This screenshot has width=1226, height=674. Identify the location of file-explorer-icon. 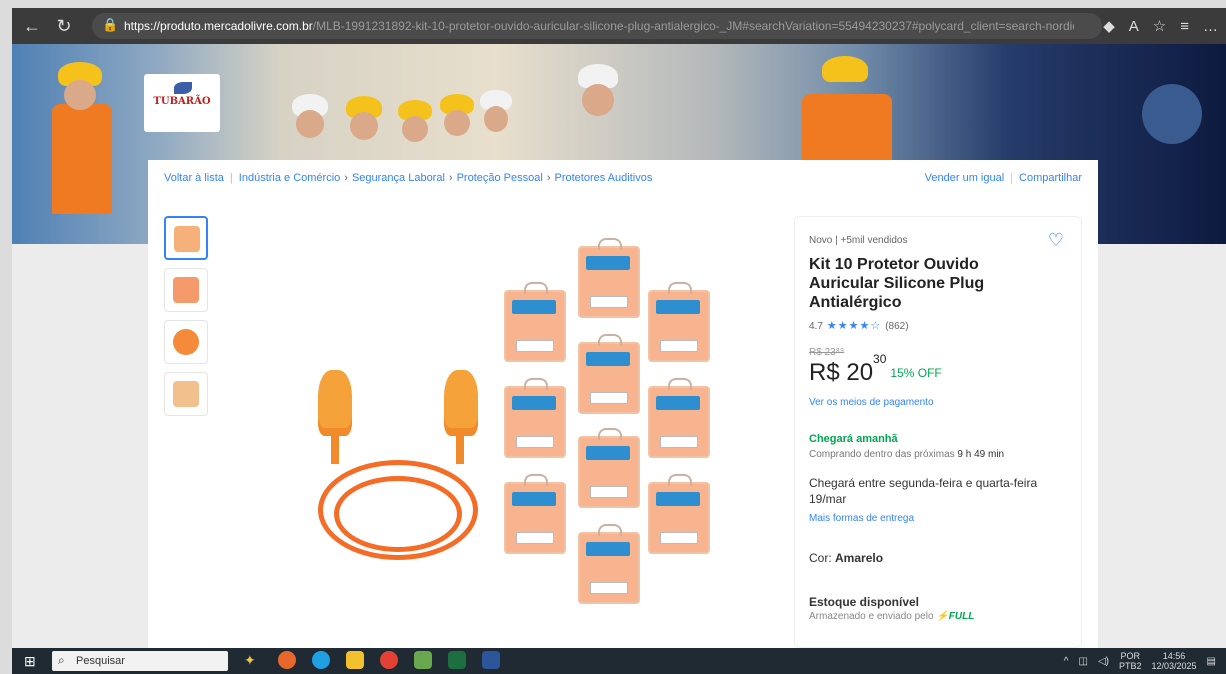
(355, 660).